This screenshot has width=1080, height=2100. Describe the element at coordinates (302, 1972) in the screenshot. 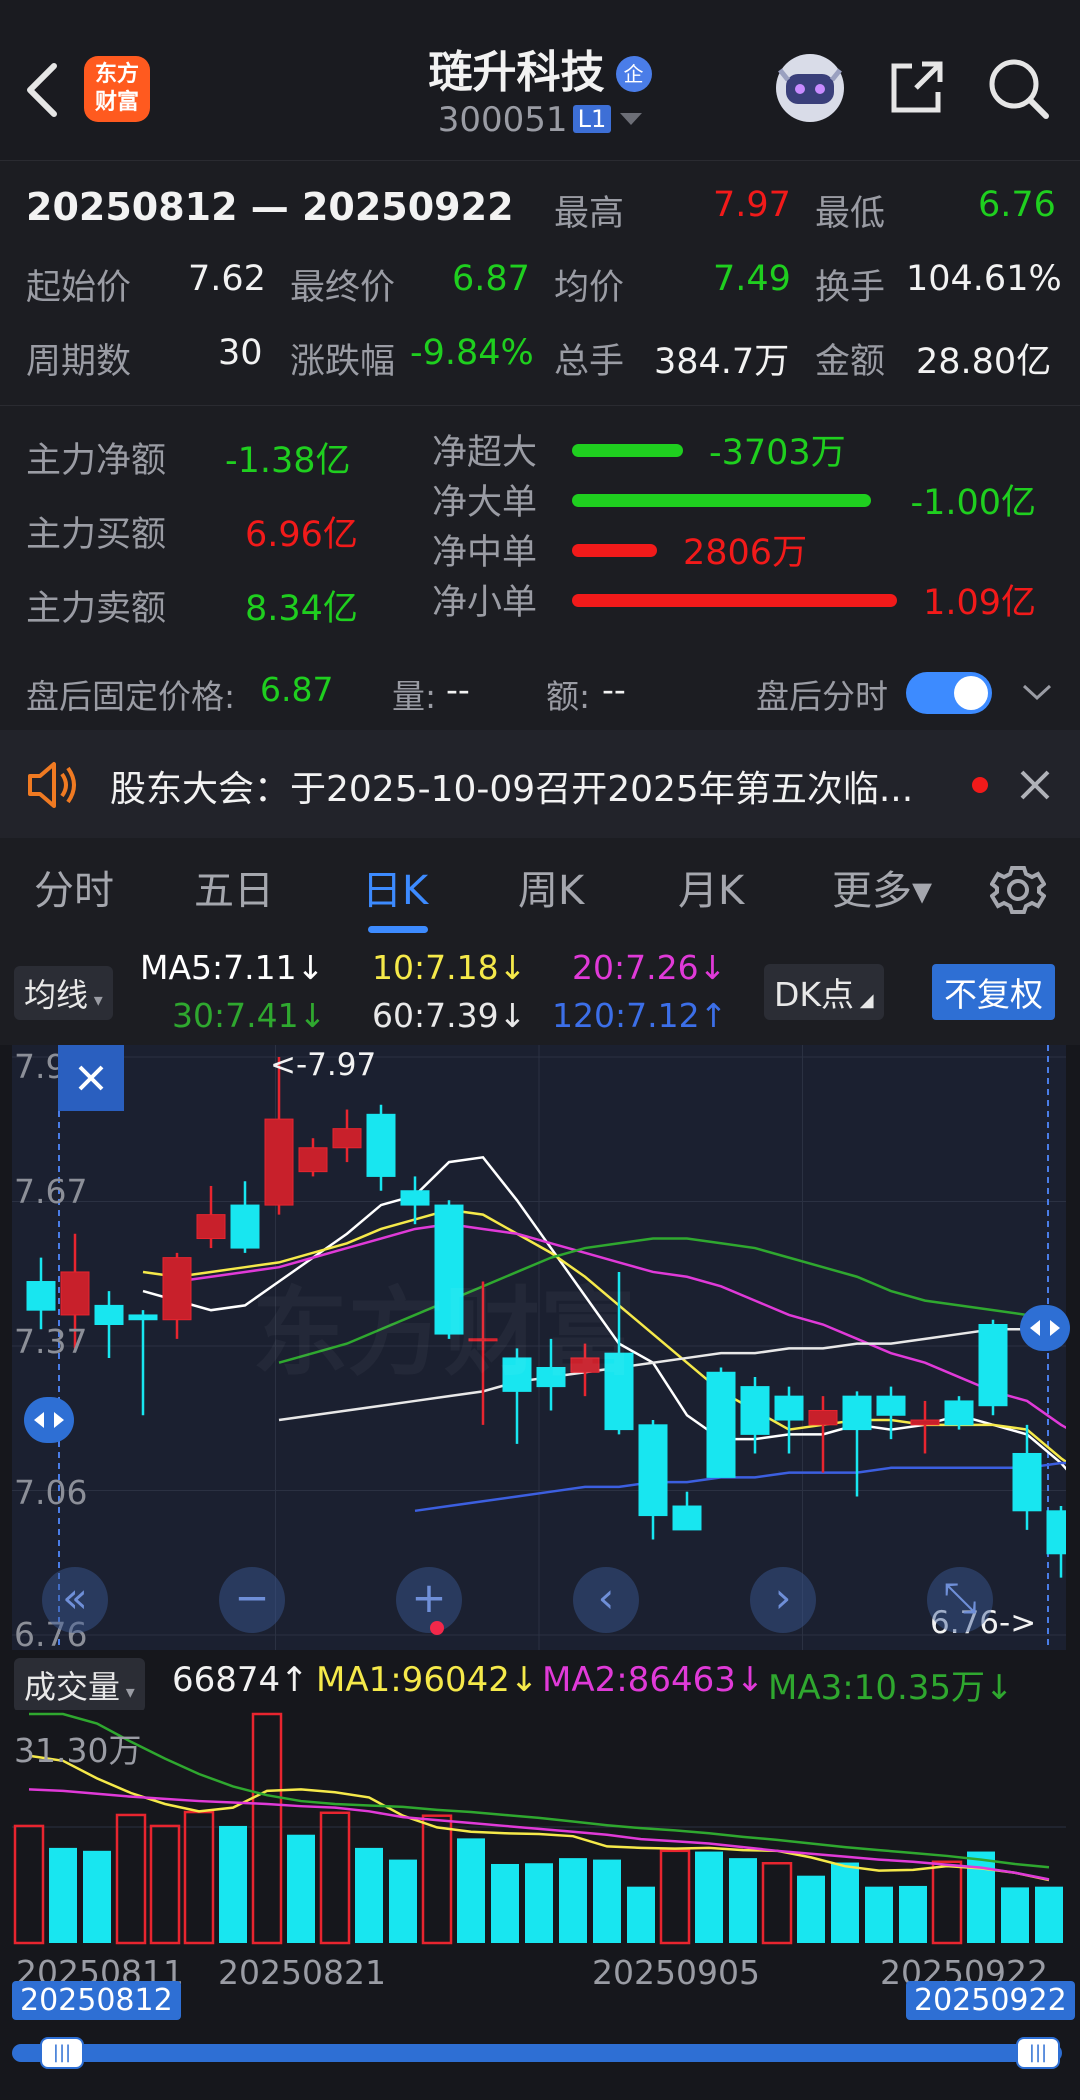

I see `date-tick-2: 20250821` at that location.